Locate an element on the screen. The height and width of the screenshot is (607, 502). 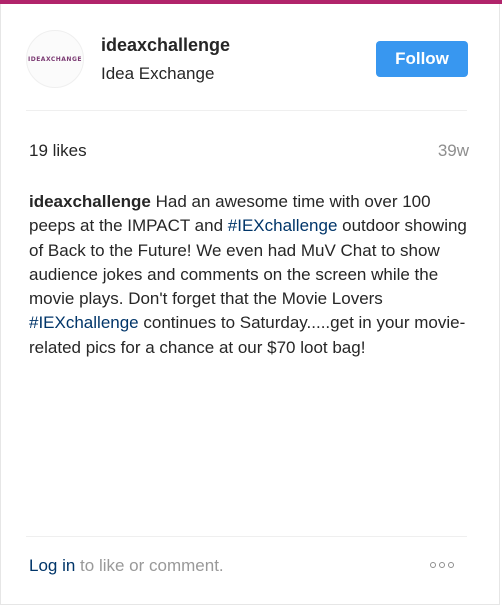
login-link: Log in is located at coordinates (52, 565).